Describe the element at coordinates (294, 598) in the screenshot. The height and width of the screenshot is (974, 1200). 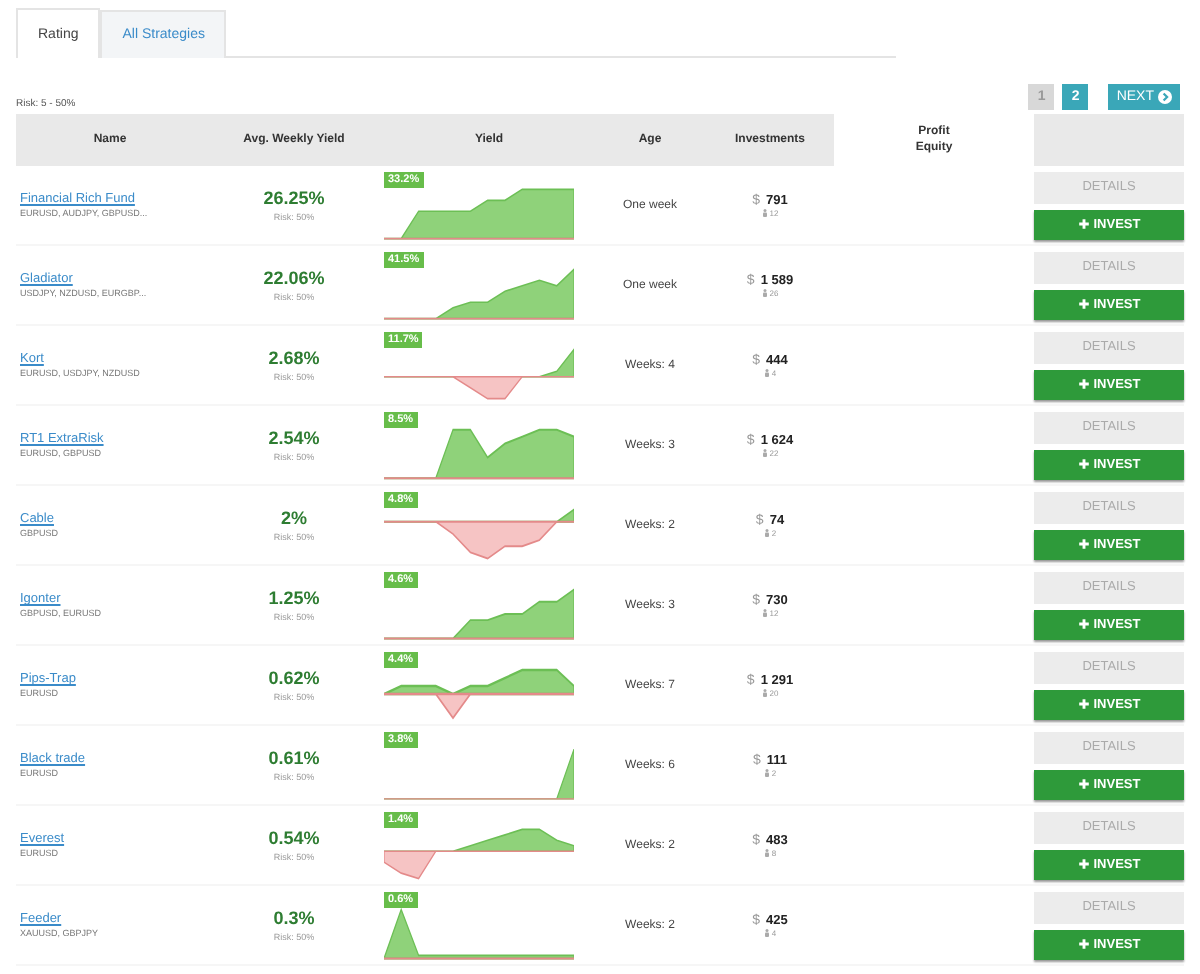
I see `weekly-yield: 1.25%` at that location.